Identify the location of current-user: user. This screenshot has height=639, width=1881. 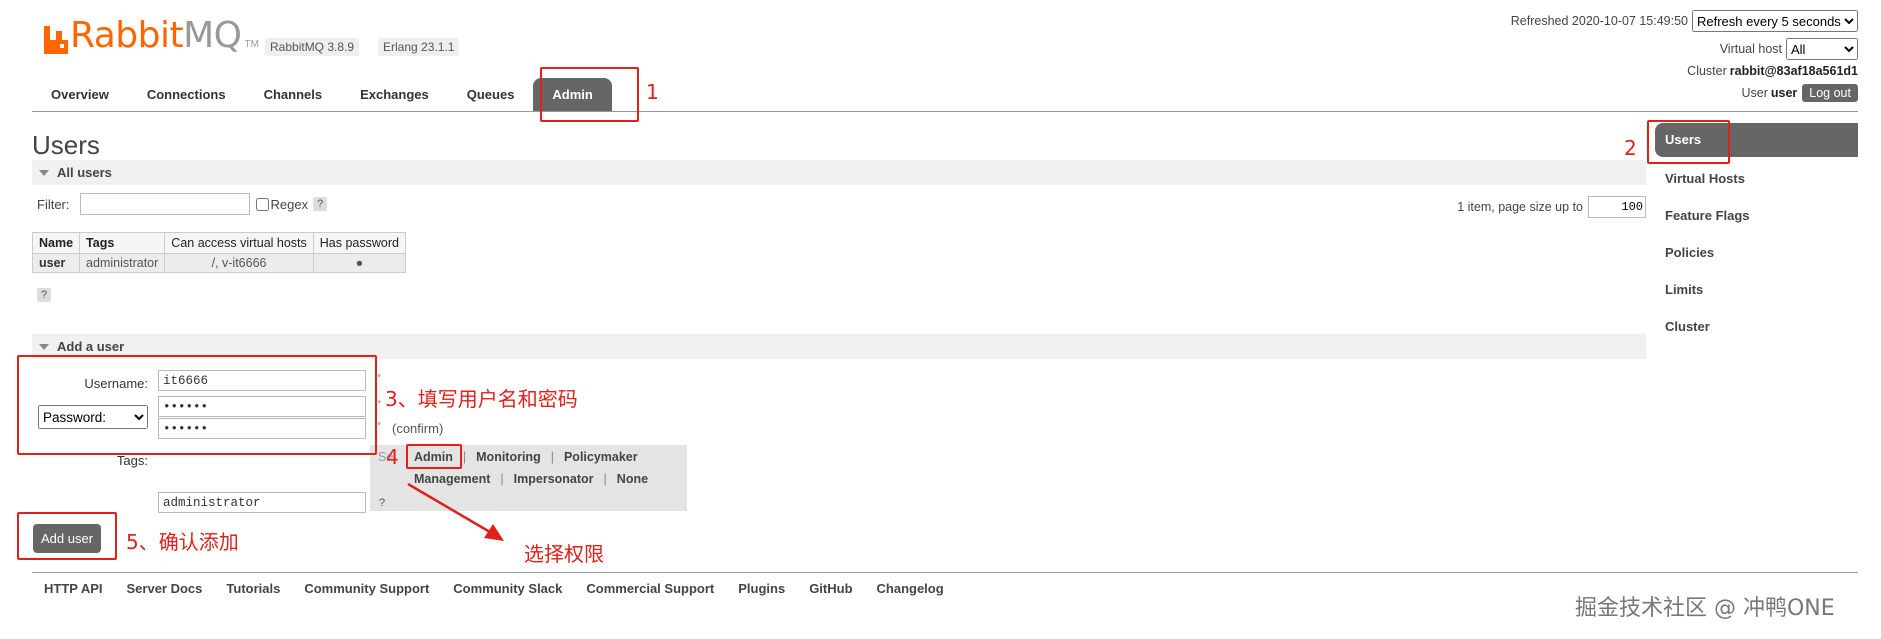
(1784, 93).